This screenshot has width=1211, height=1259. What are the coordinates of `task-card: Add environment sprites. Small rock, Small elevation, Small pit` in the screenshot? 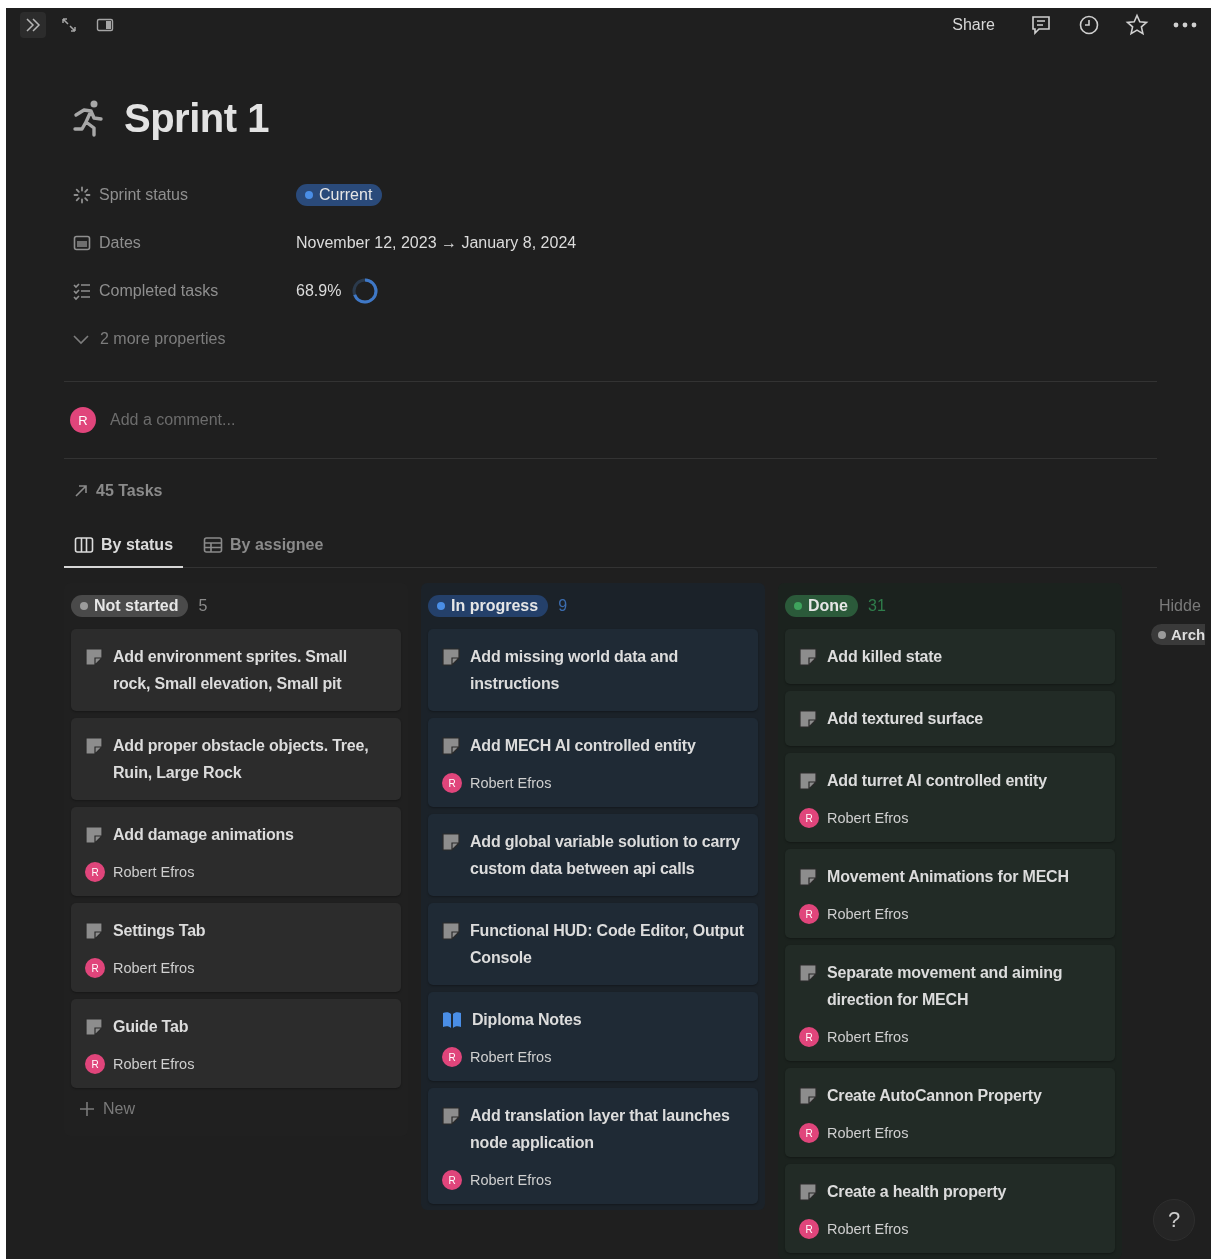 It's located at (236, 670).